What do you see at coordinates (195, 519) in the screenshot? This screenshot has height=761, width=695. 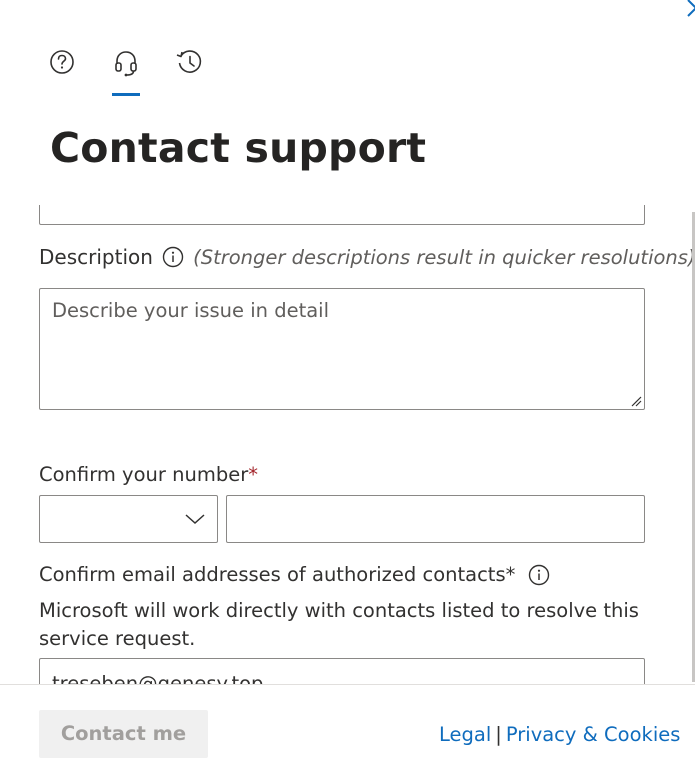 I see `chevron-down-icon` at bounding box center [195, 519].